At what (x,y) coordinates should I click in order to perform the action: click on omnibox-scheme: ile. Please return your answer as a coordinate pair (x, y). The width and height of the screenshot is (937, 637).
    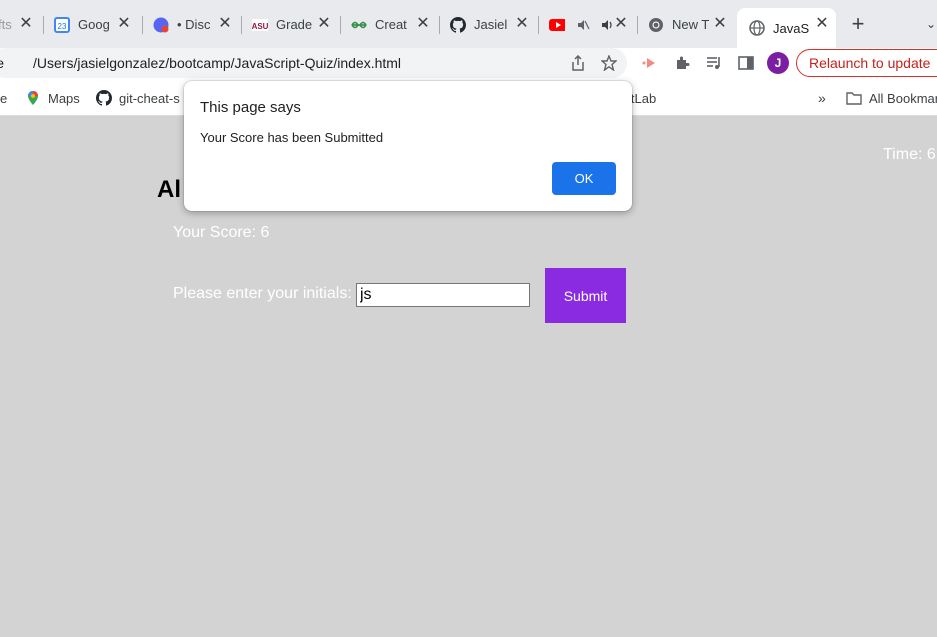
    Looking at the image, I should click on (2, 63).